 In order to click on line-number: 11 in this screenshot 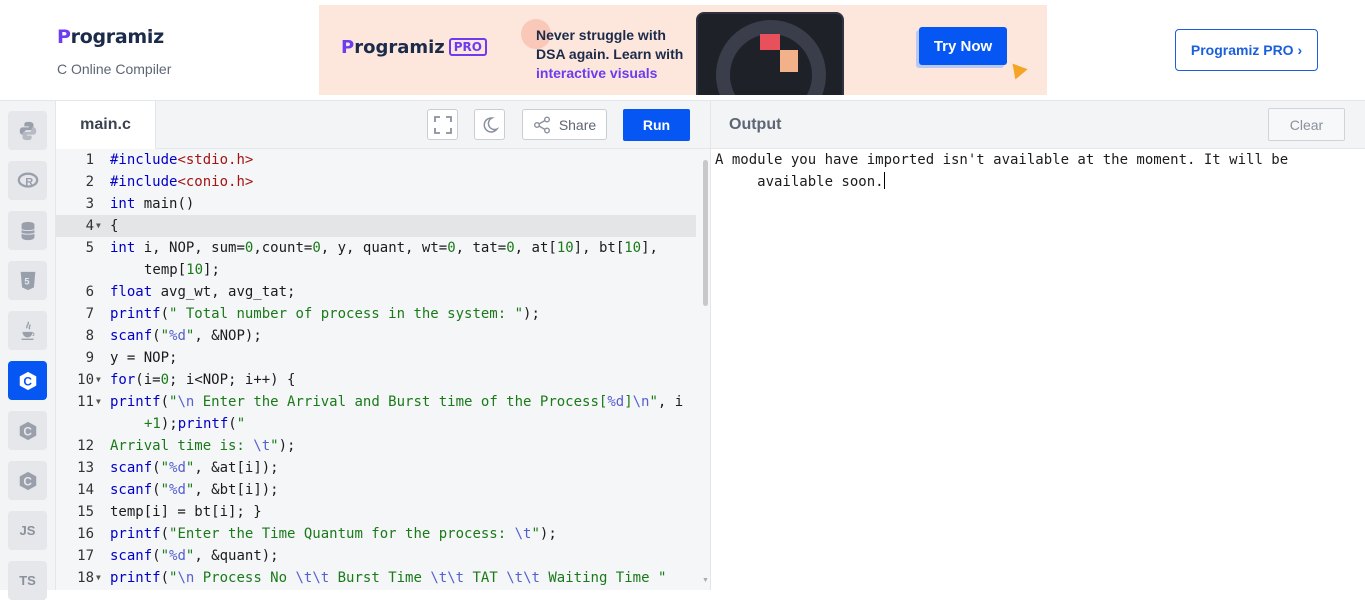, I will do `click(85, 402)`.